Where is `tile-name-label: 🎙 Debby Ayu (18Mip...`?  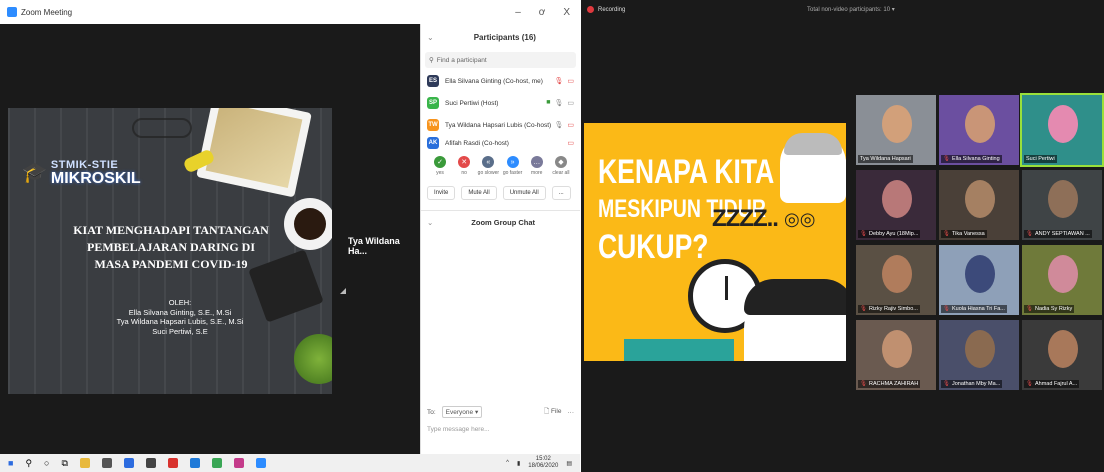 tile-name-label: 🎙 Debby Ayu (18Mip... is located at coordinates (889, 234).